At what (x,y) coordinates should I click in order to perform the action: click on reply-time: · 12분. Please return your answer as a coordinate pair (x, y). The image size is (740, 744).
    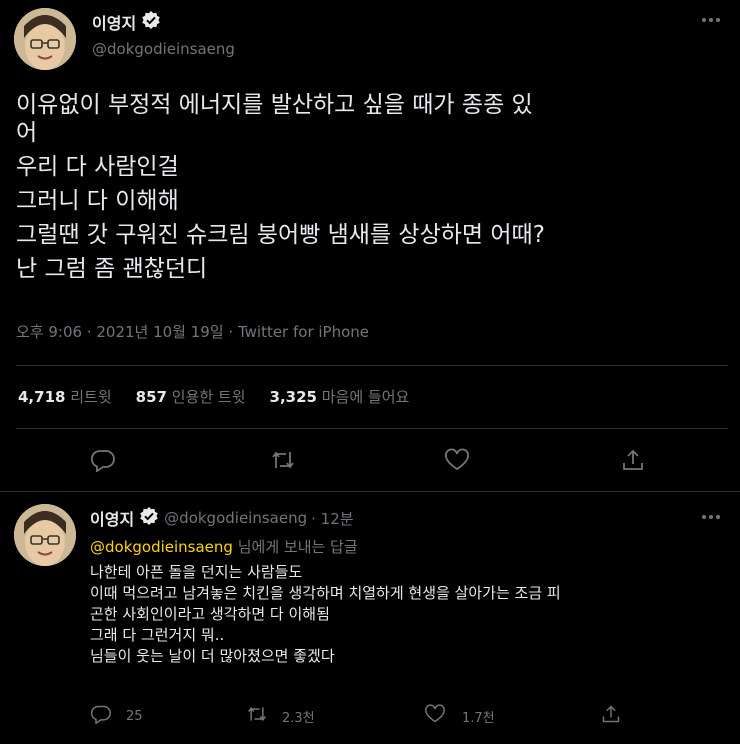
    Looking at the image, I should click on (332, 518).